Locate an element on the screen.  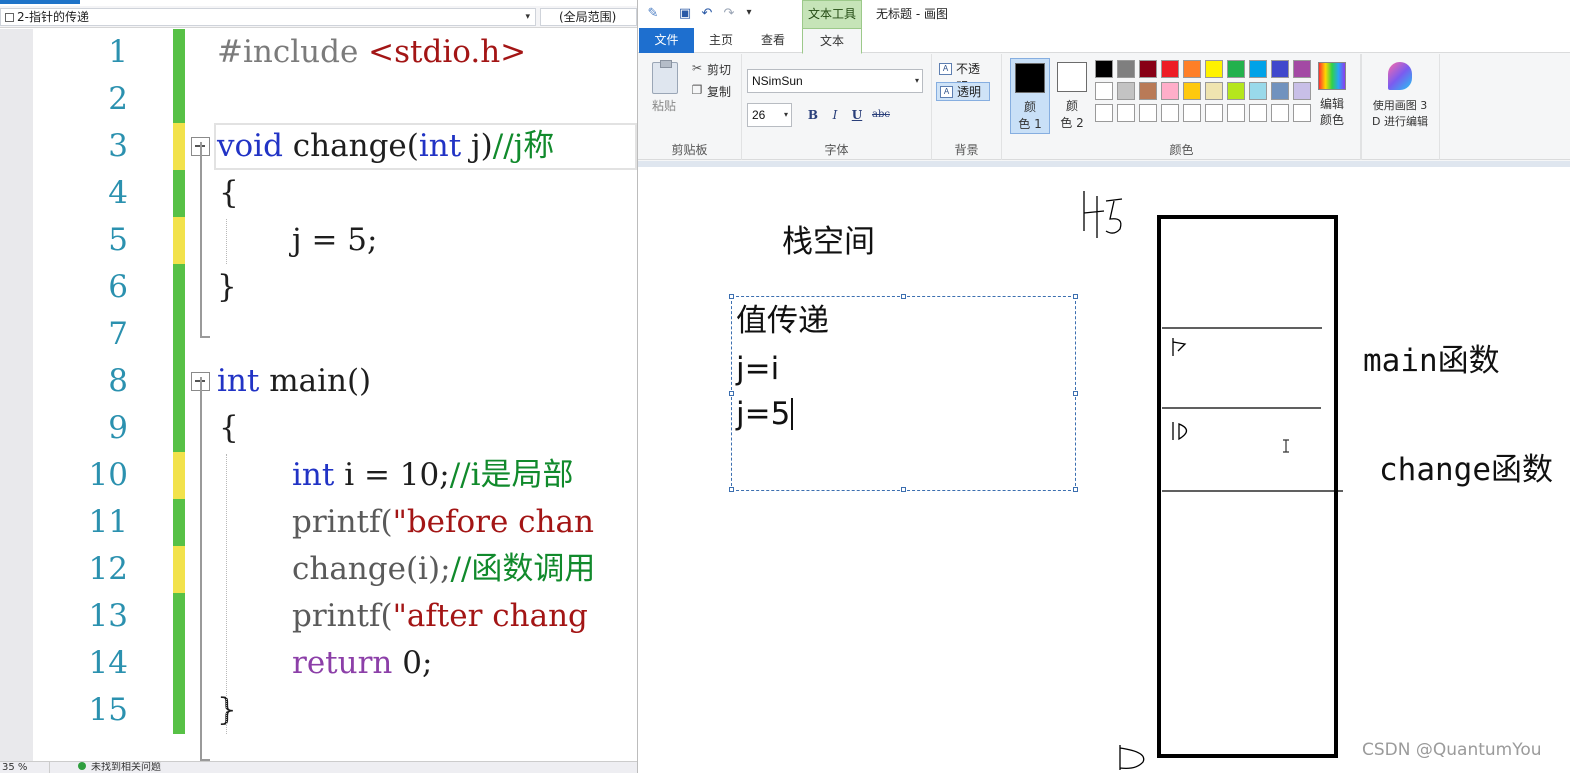
copy-button: 复制 is located at coordinates (719, 91).